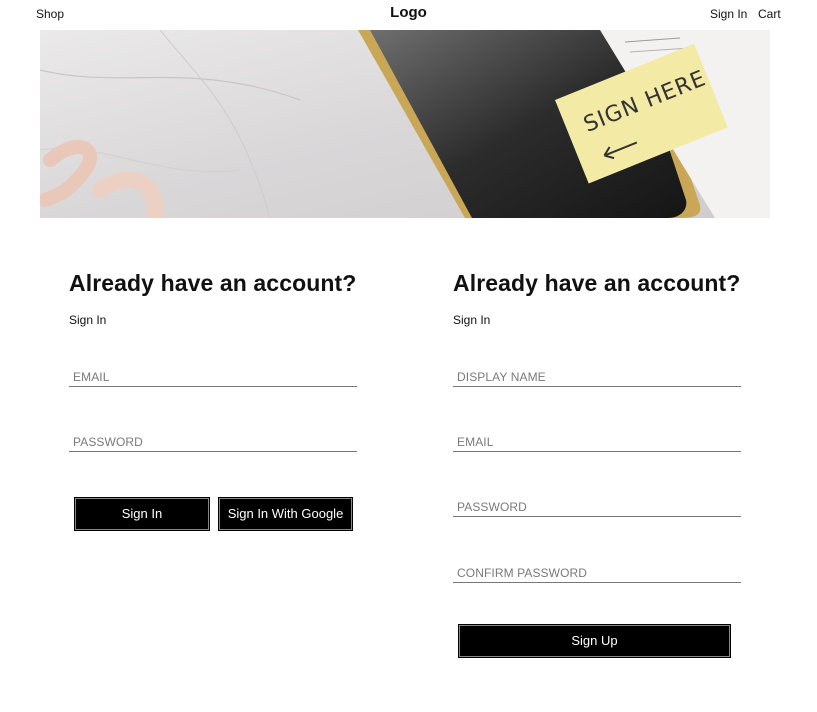 The image size is (817, 712). I want to click on sign-in-password-field, so click(213, 442).